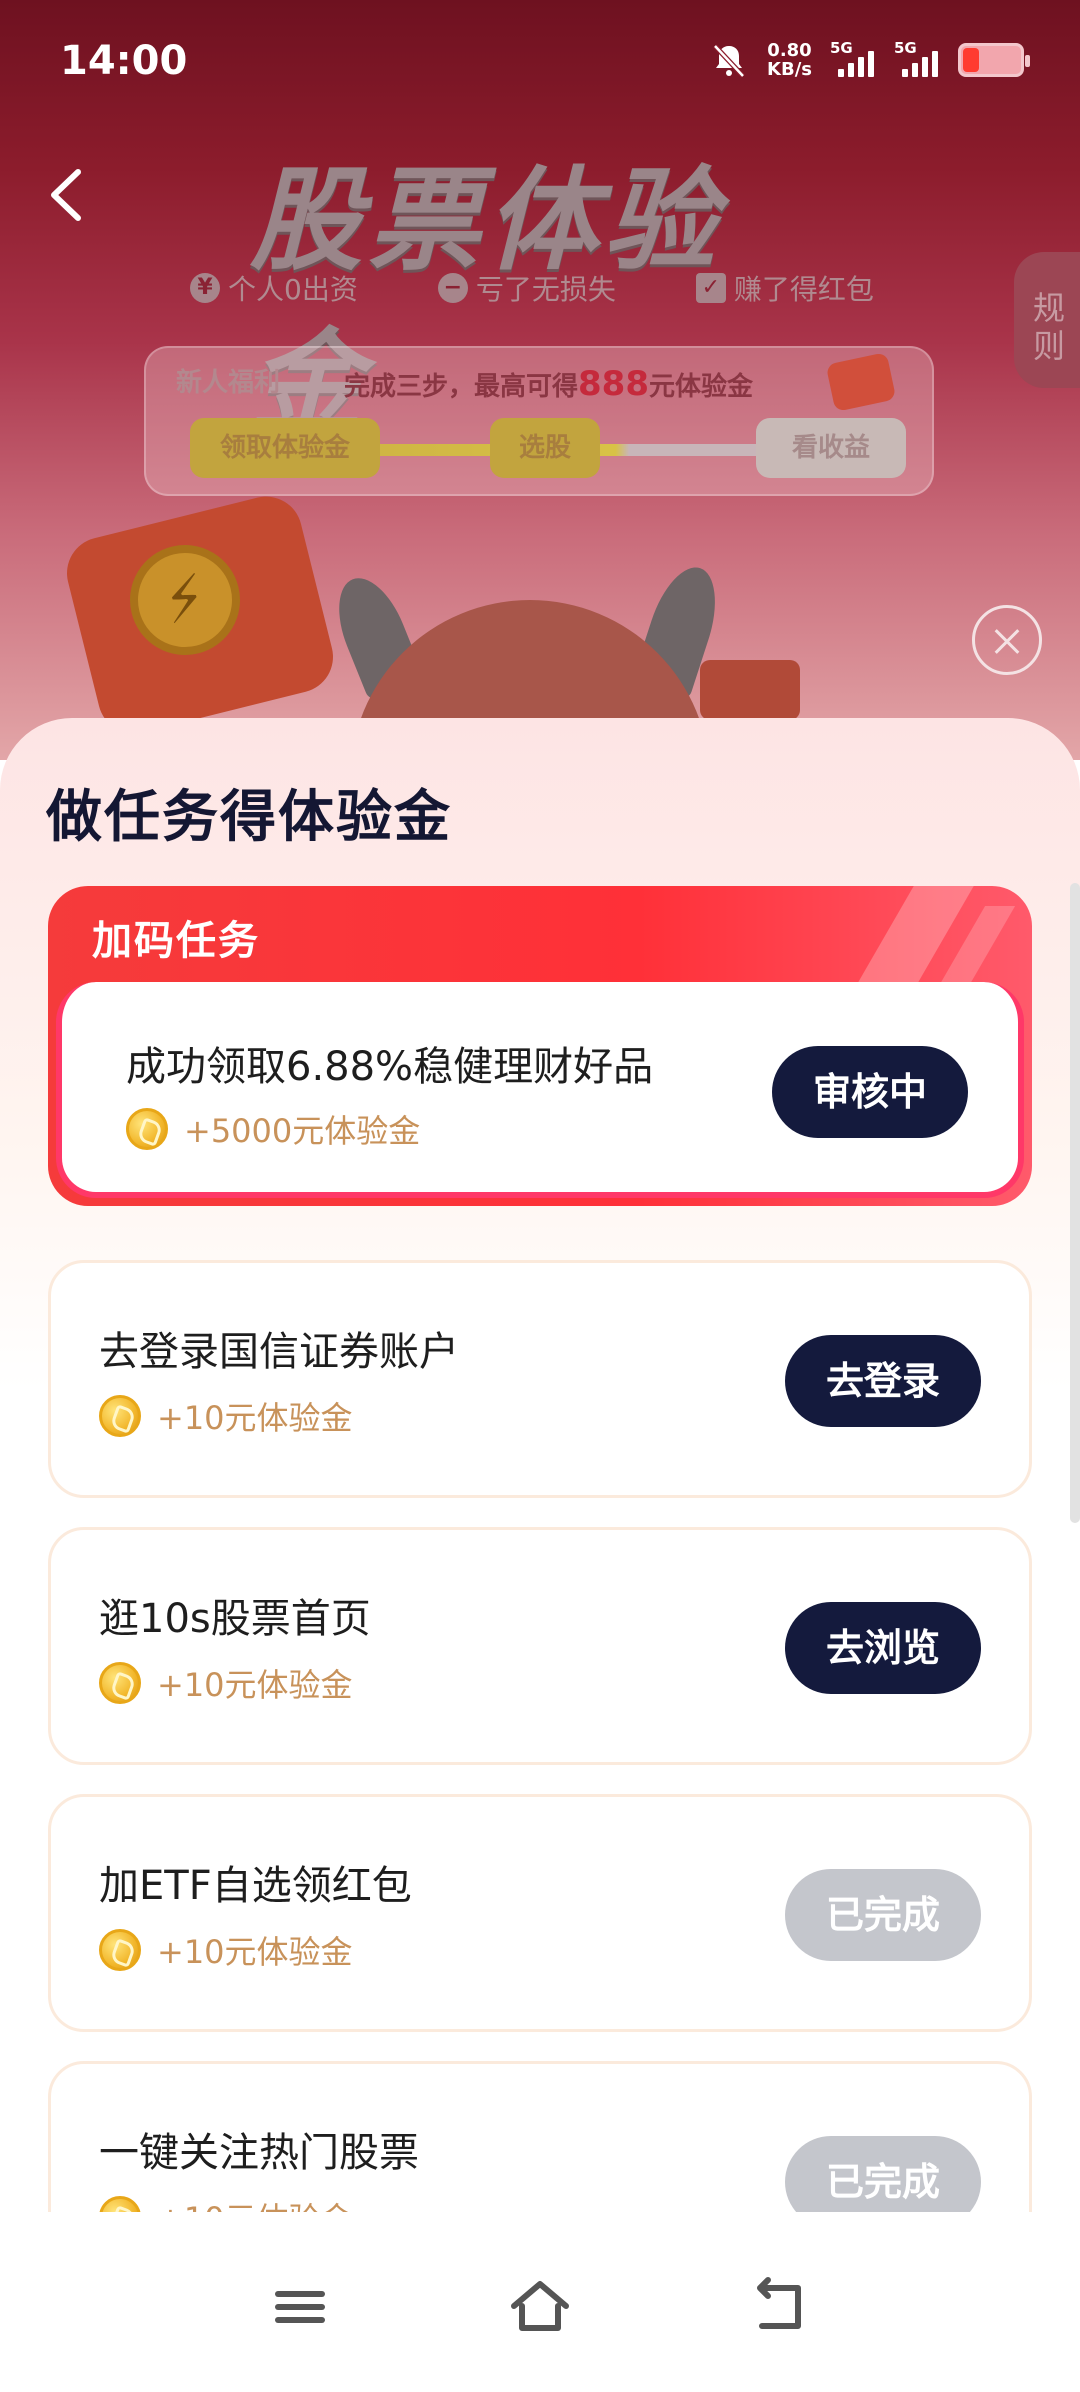 The height and width of the screenshot is (2392, 1080). Describe the element at coordinates (205, 288) in the screenshot. I see `yen-icon: ¥` at that location.